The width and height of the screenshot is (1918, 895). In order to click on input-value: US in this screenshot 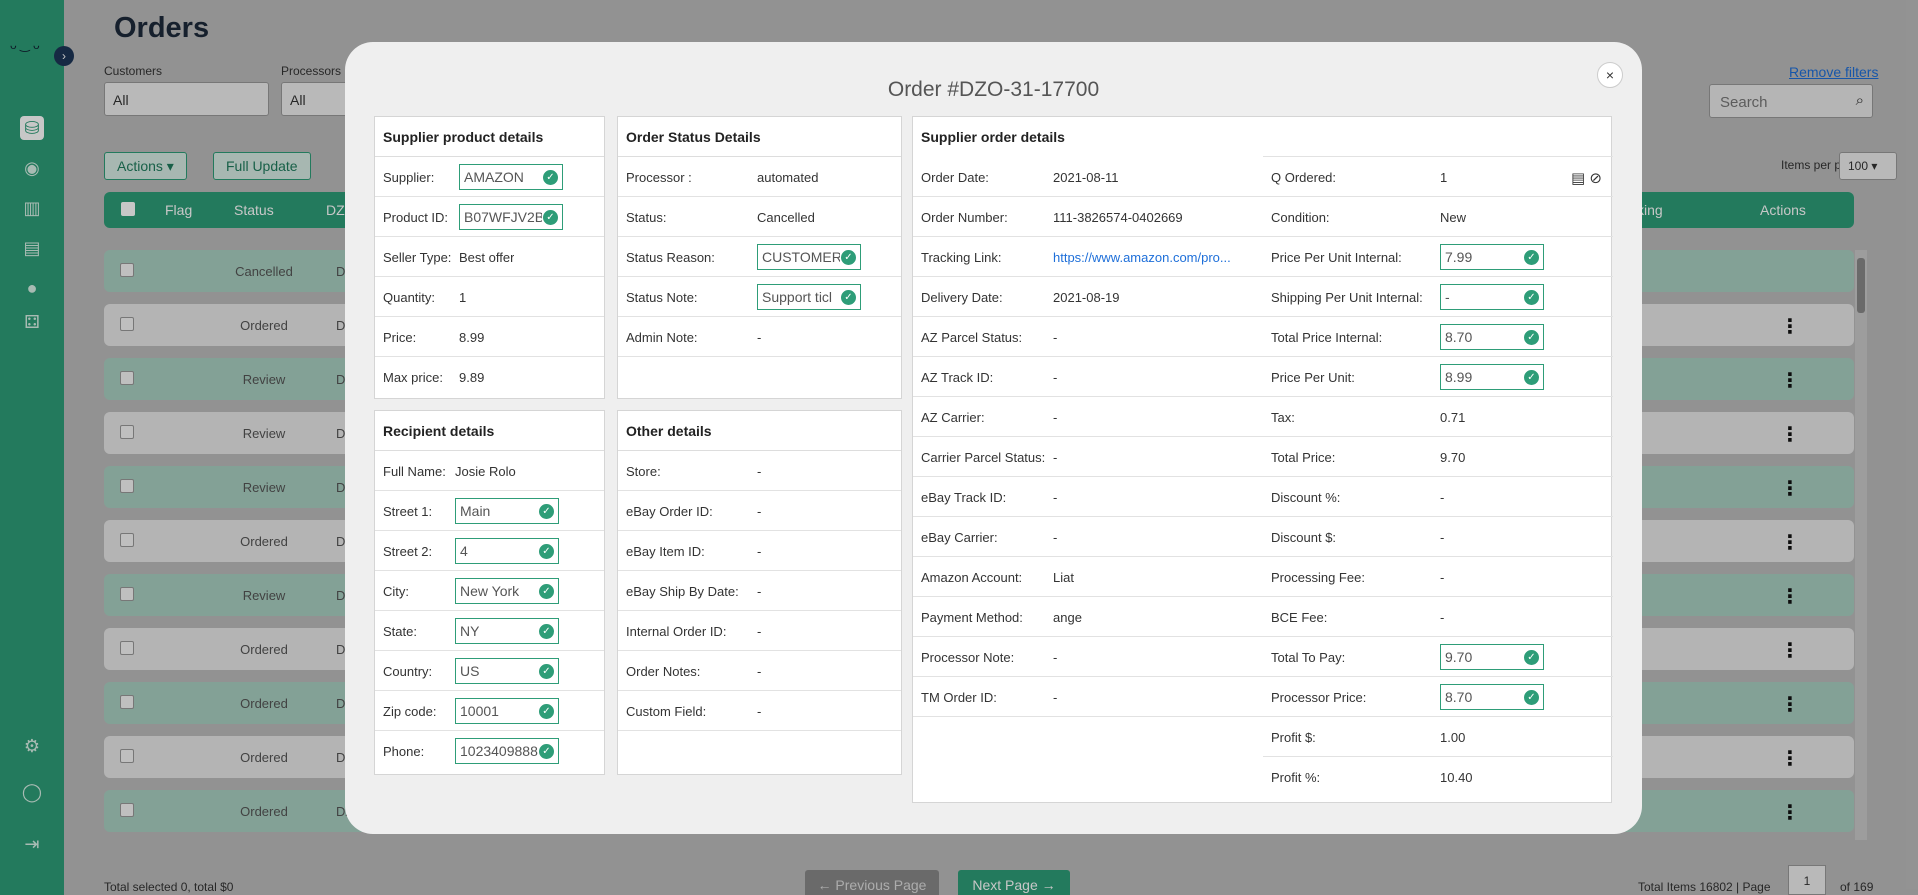, I will do `click(470, 671)`.